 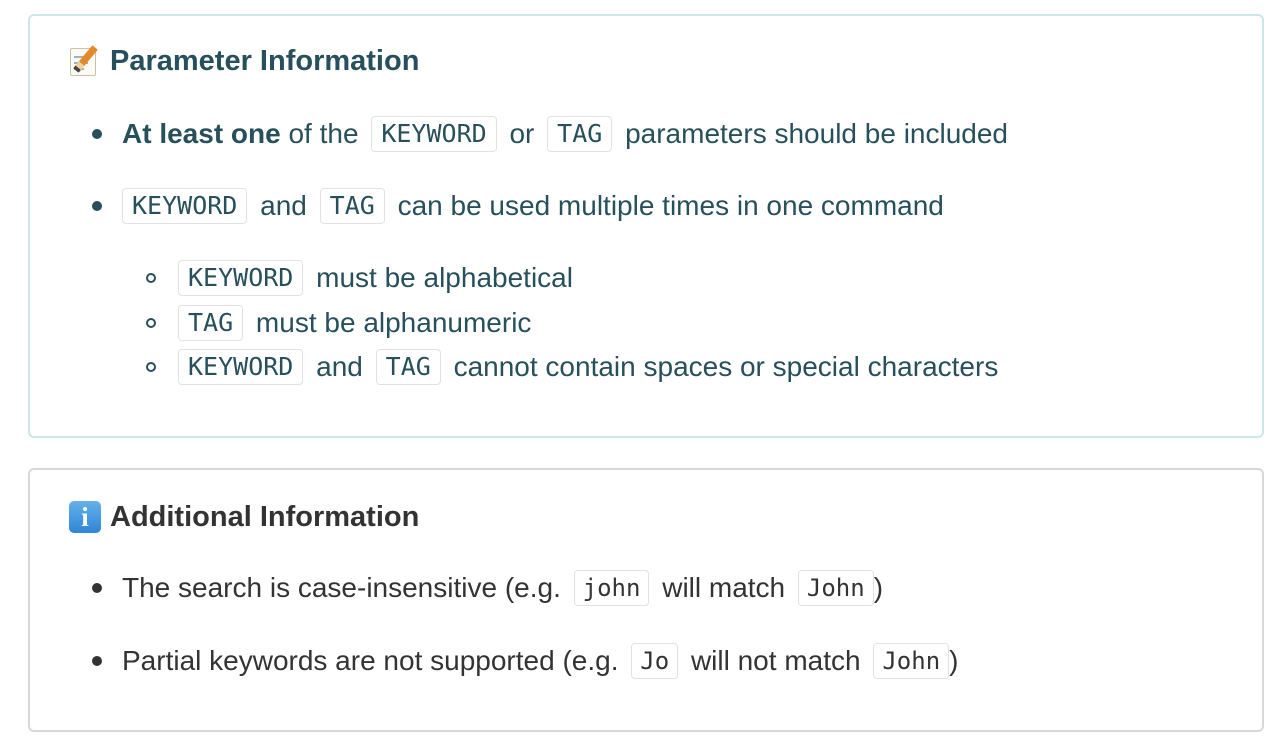 I want to click on additional-information-title: Additional Information, so click(x=265, y=517).